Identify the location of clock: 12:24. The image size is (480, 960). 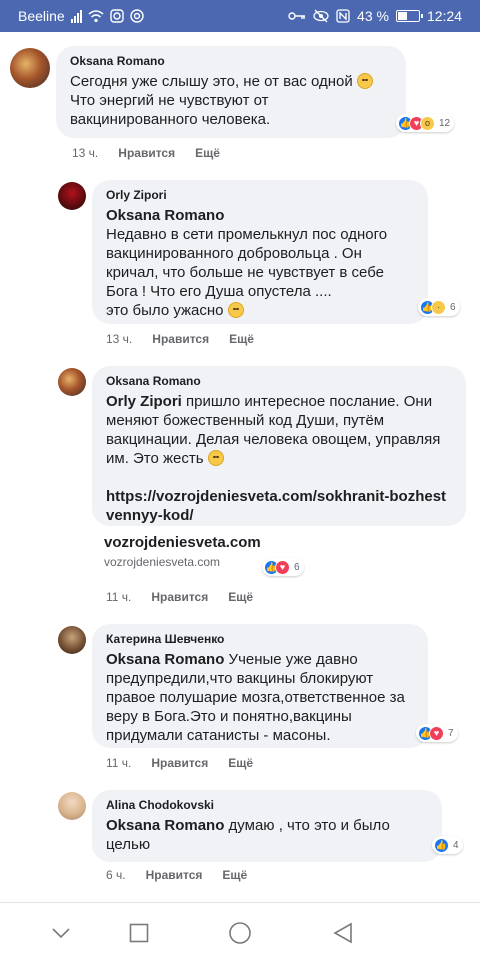
(444, 16).